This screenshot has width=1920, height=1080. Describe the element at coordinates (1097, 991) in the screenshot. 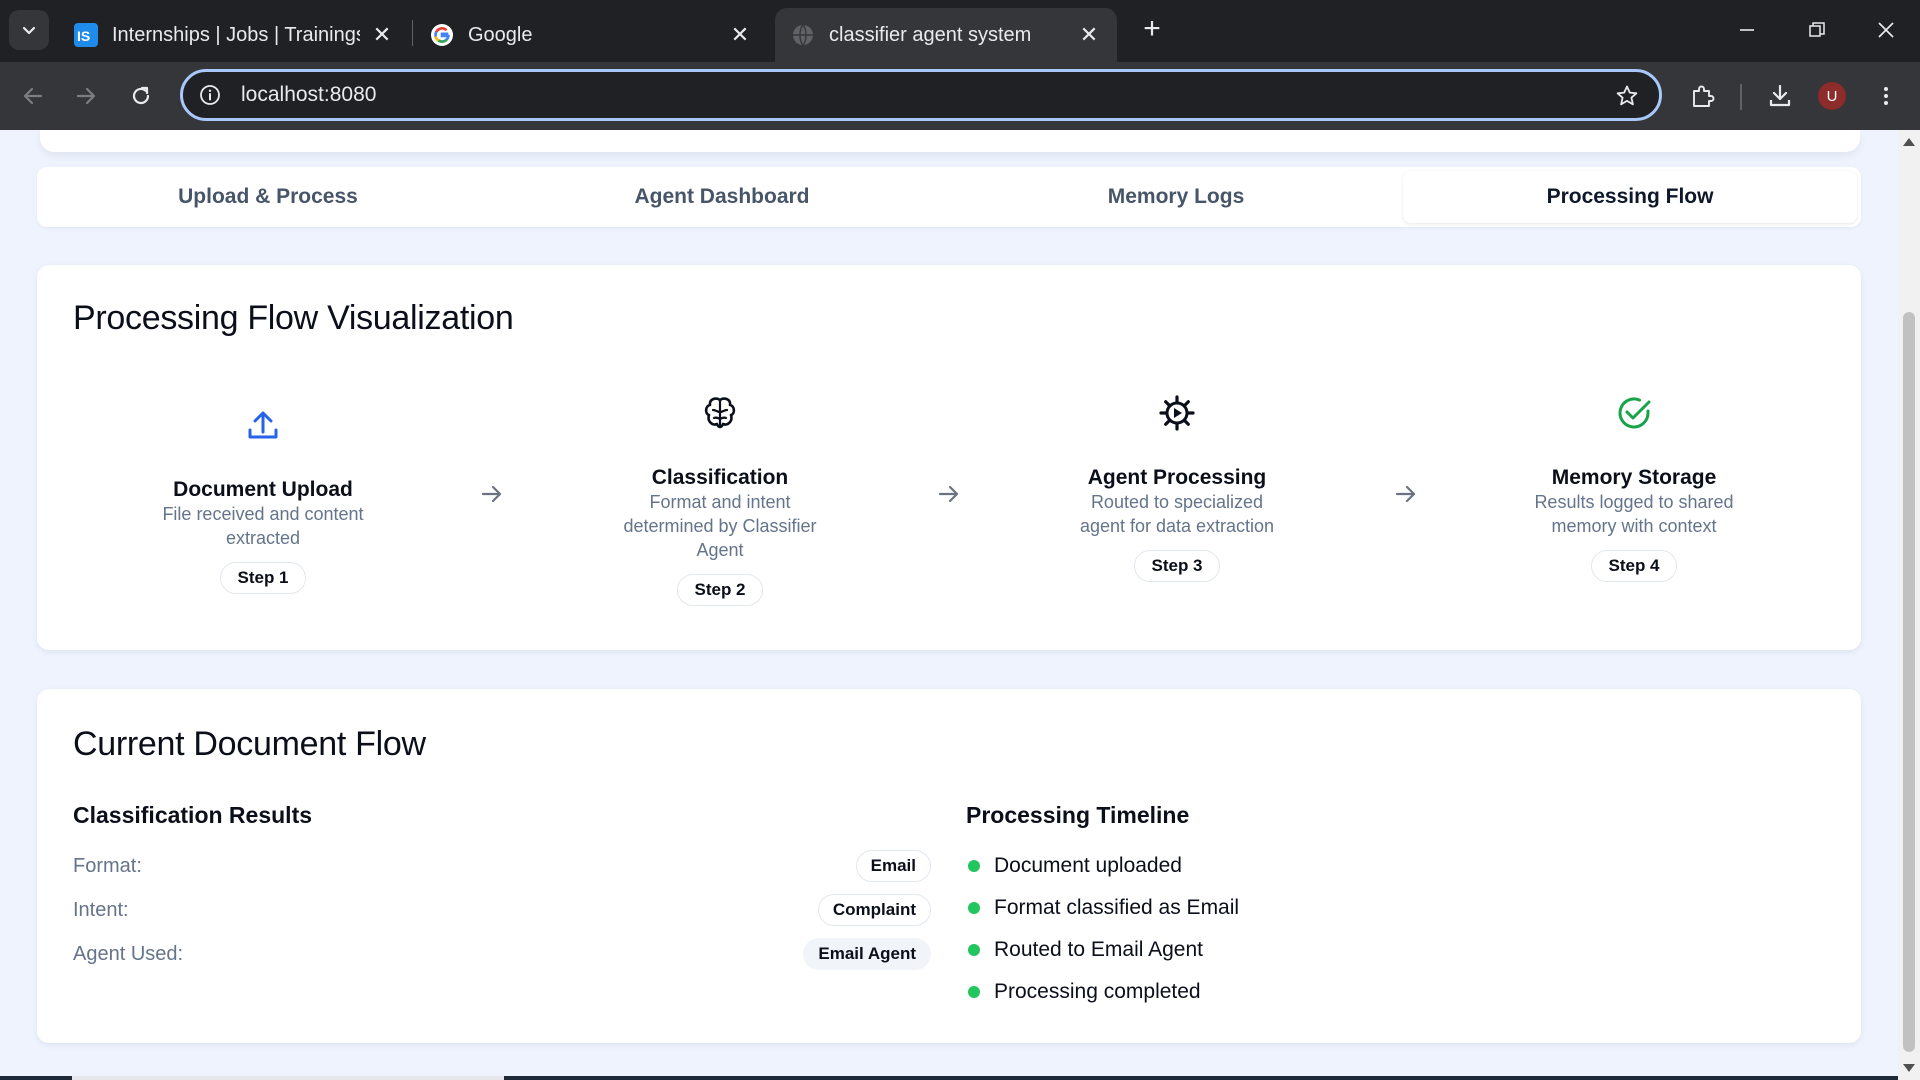

I see `timeline-item-text: Processing completed` at that location.